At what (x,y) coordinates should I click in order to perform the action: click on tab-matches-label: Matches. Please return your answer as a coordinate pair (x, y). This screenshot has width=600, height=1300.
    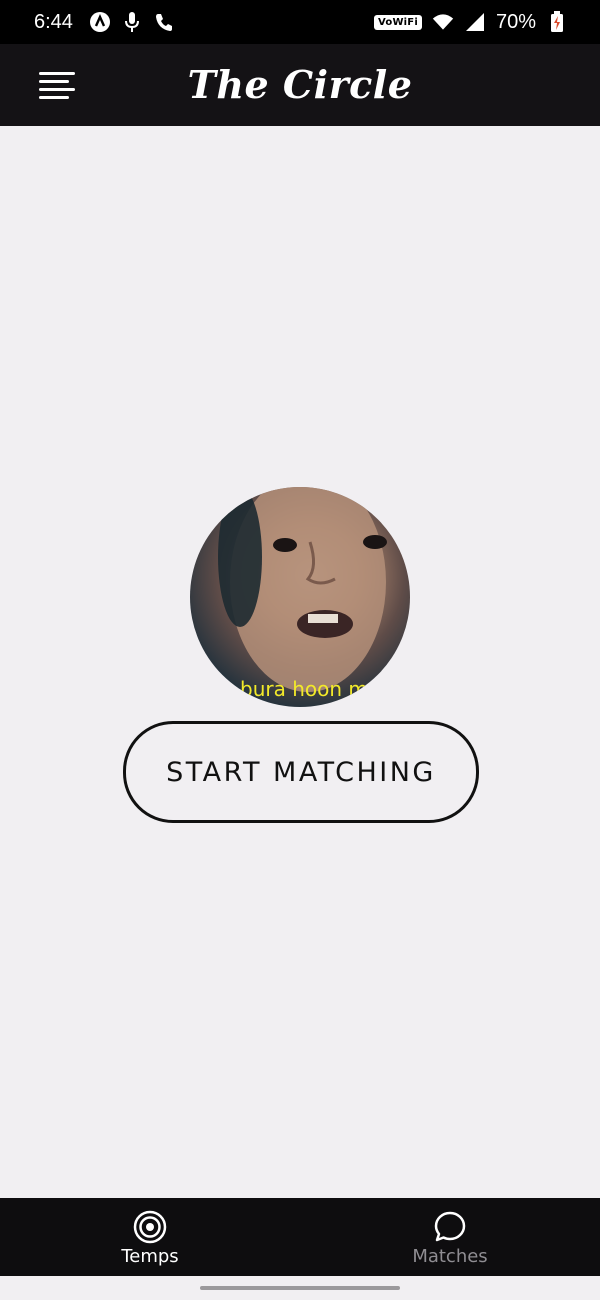
    Looking at the image, I should click on (450, 1256).